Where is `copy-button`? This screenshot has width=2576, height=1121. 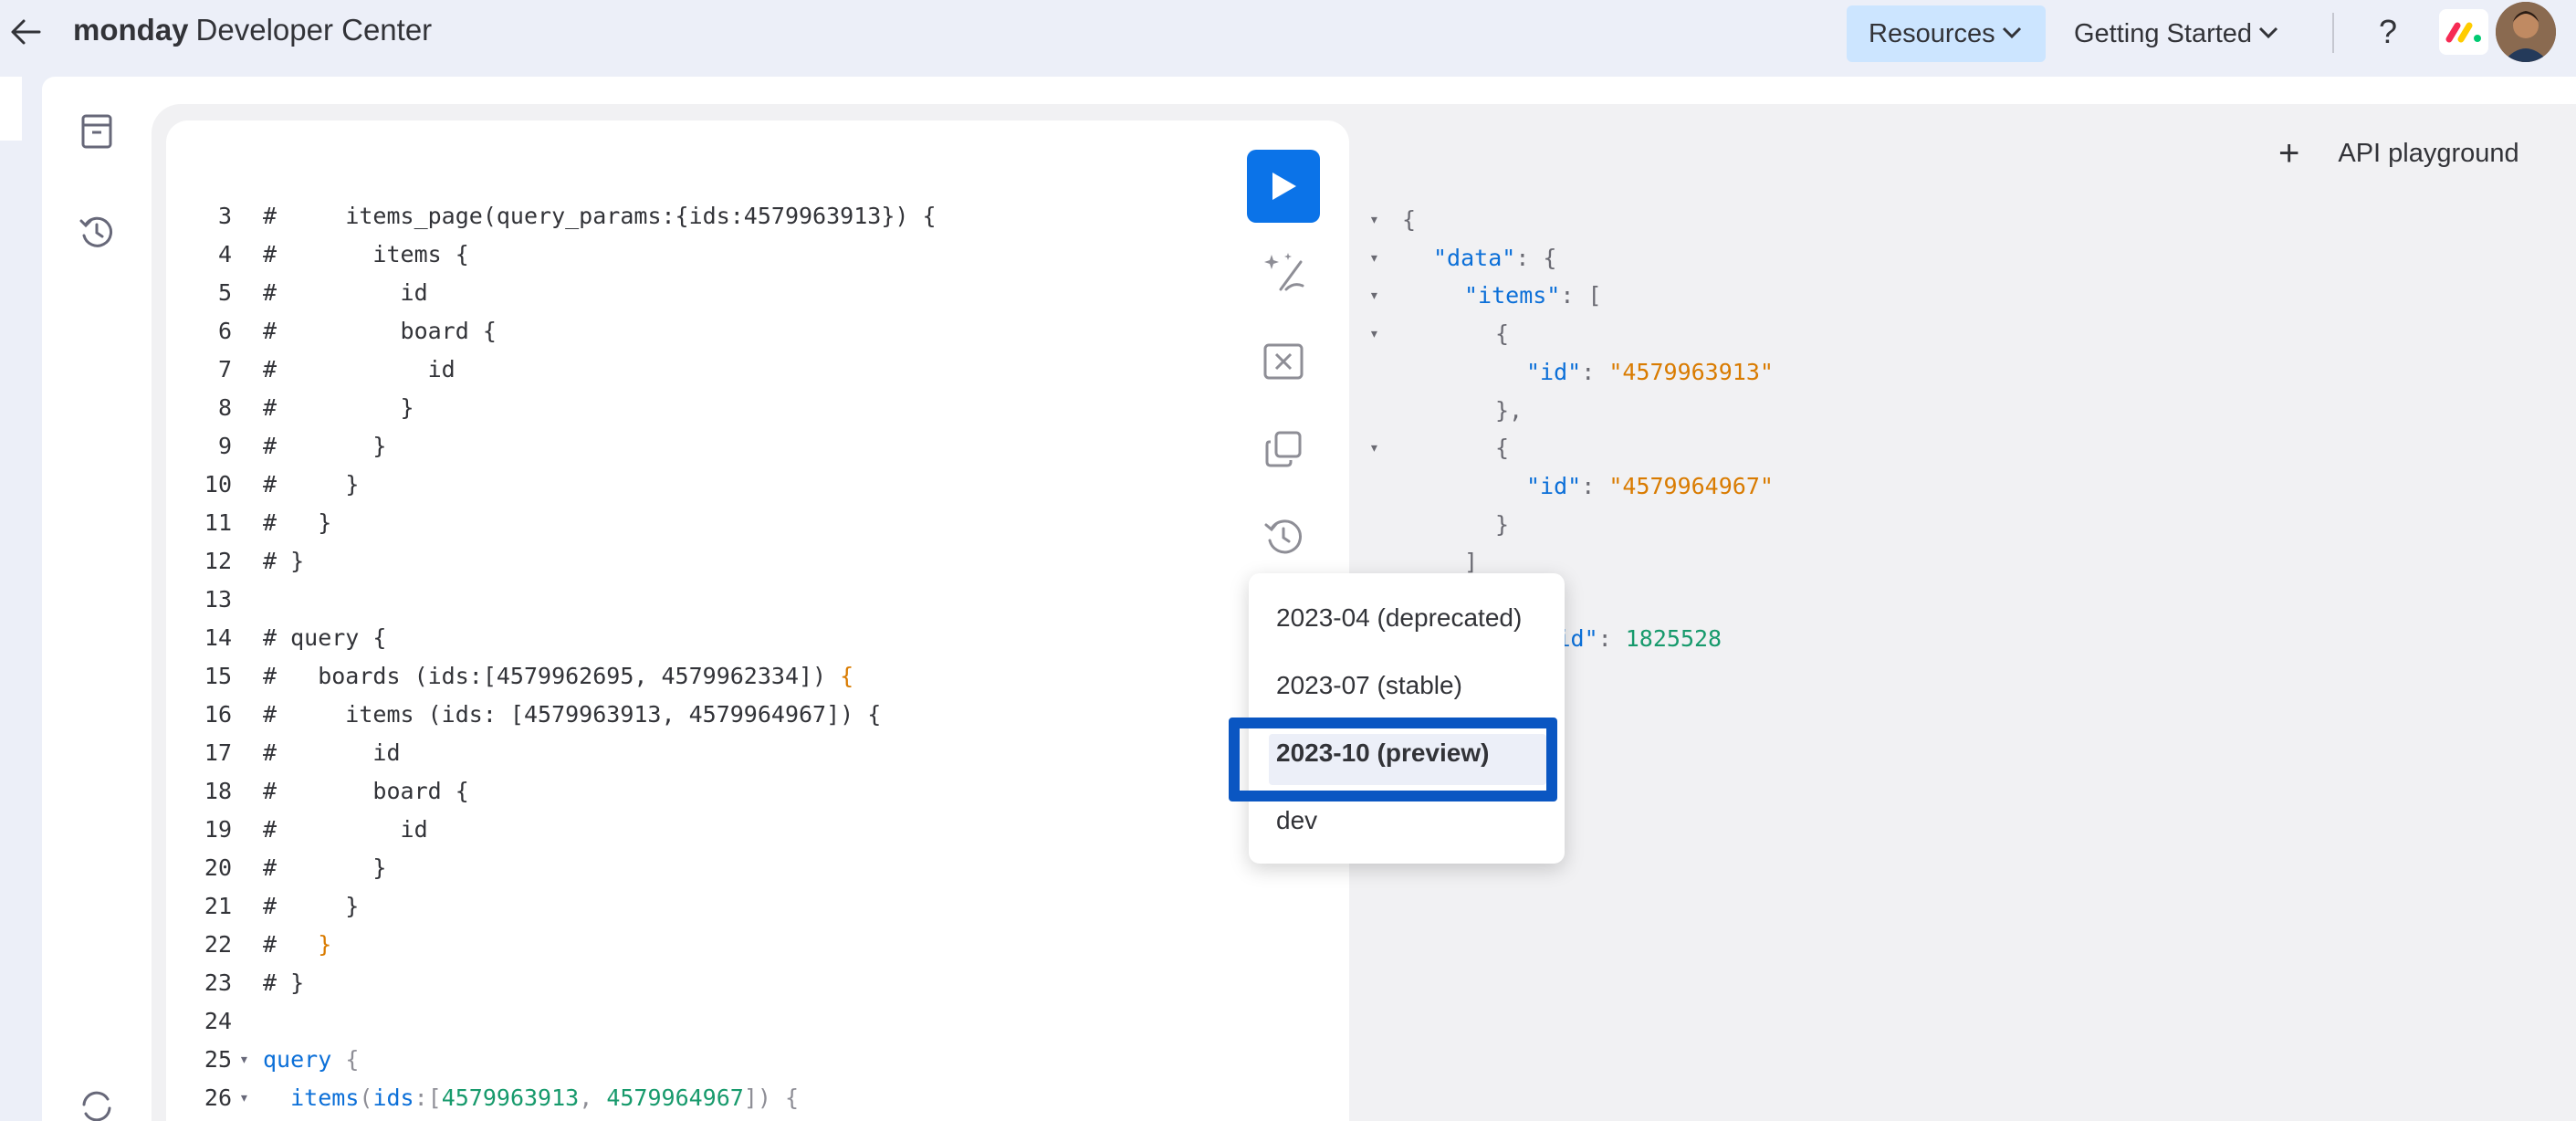 copy-button is located at coordinates (1283, 449).